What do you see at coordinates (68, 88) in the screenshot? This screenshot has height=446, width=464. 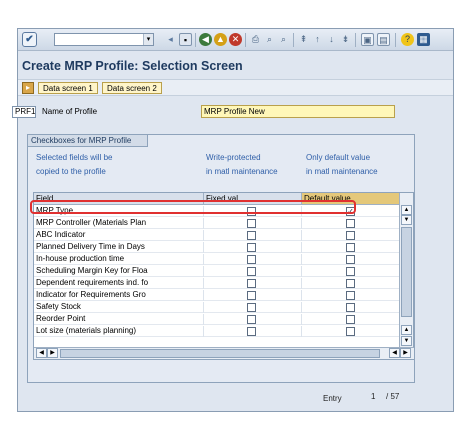 I see `data-screen-1-button: Data screen 1` at bounding box center [68, 88].